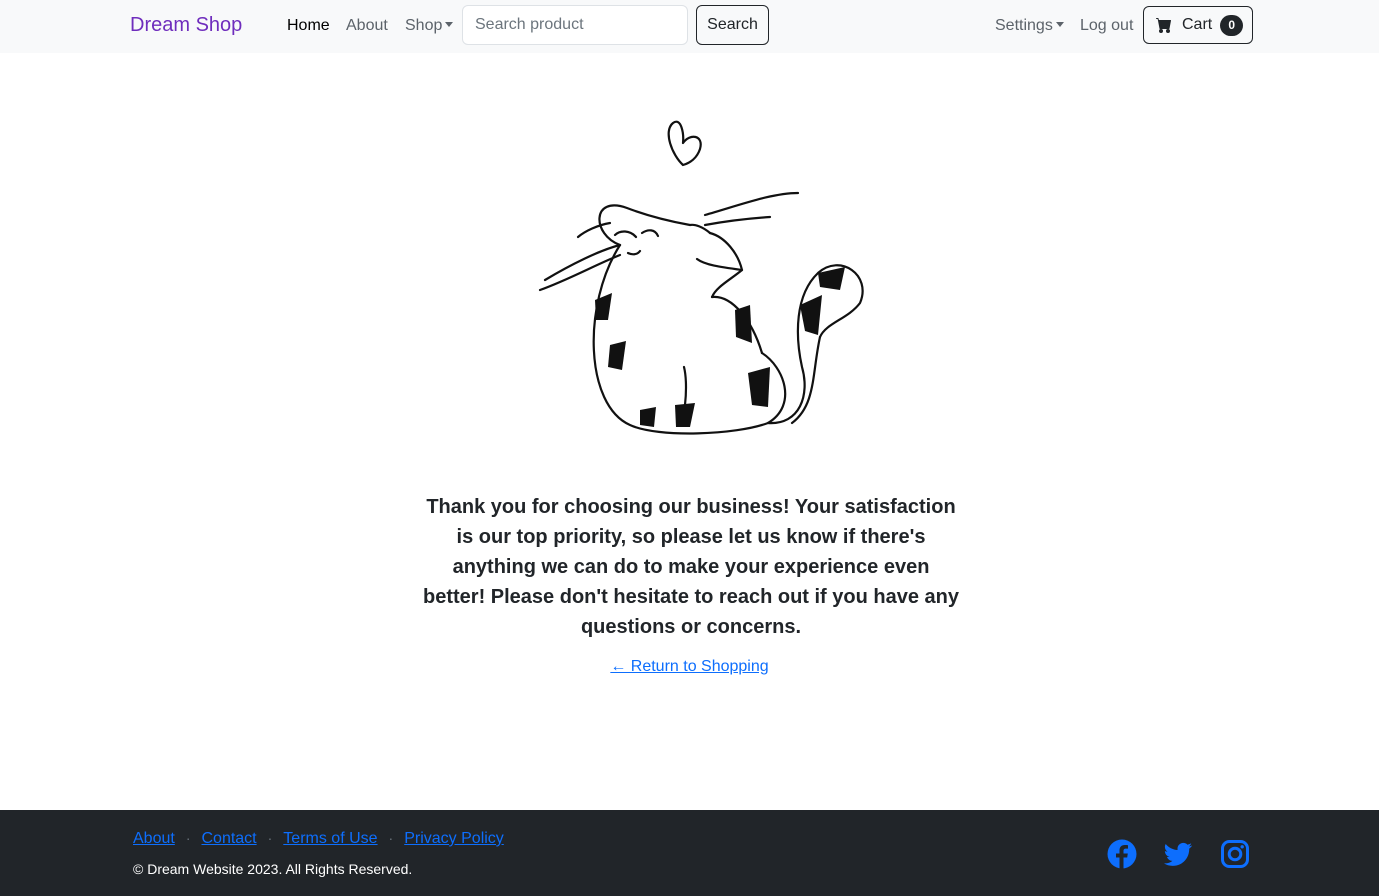 This screenshot has height=896, width=1379. Describe the element at coordinates (330, 838) in the screenshot. I see `footer-terms-link: Terms of Use` at that location.